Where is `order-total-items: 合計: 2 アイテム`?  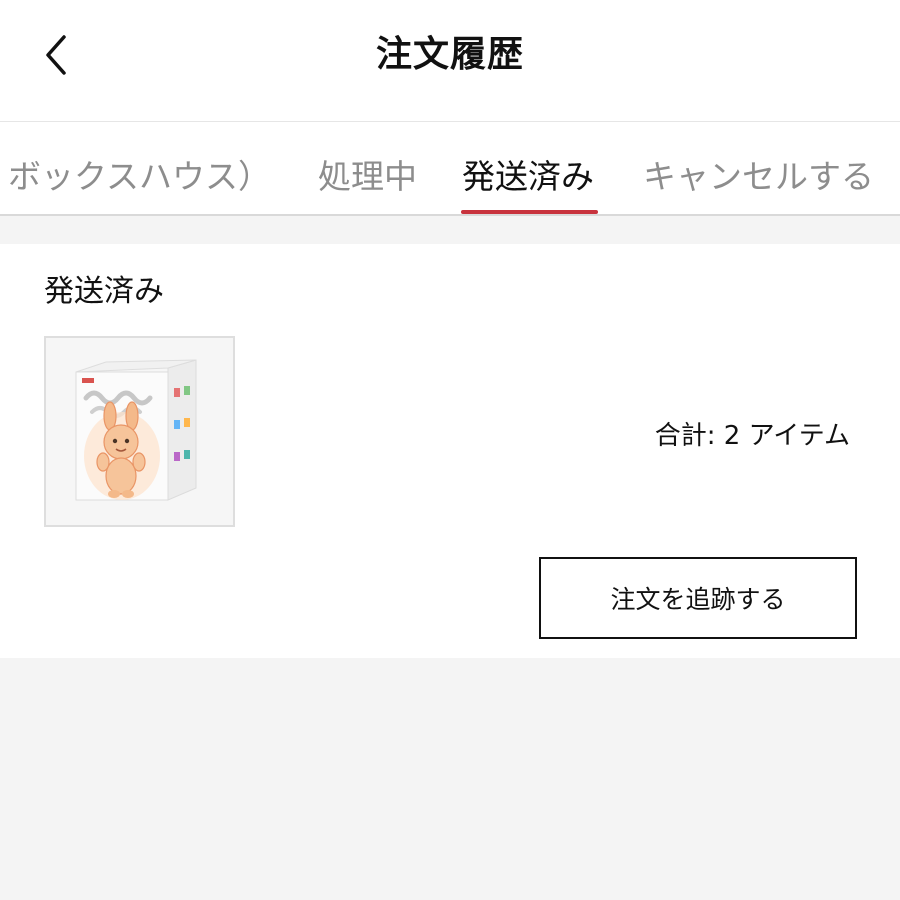 order-total-items: 合計: 2 アイテム is located at coordinates (752, 436).